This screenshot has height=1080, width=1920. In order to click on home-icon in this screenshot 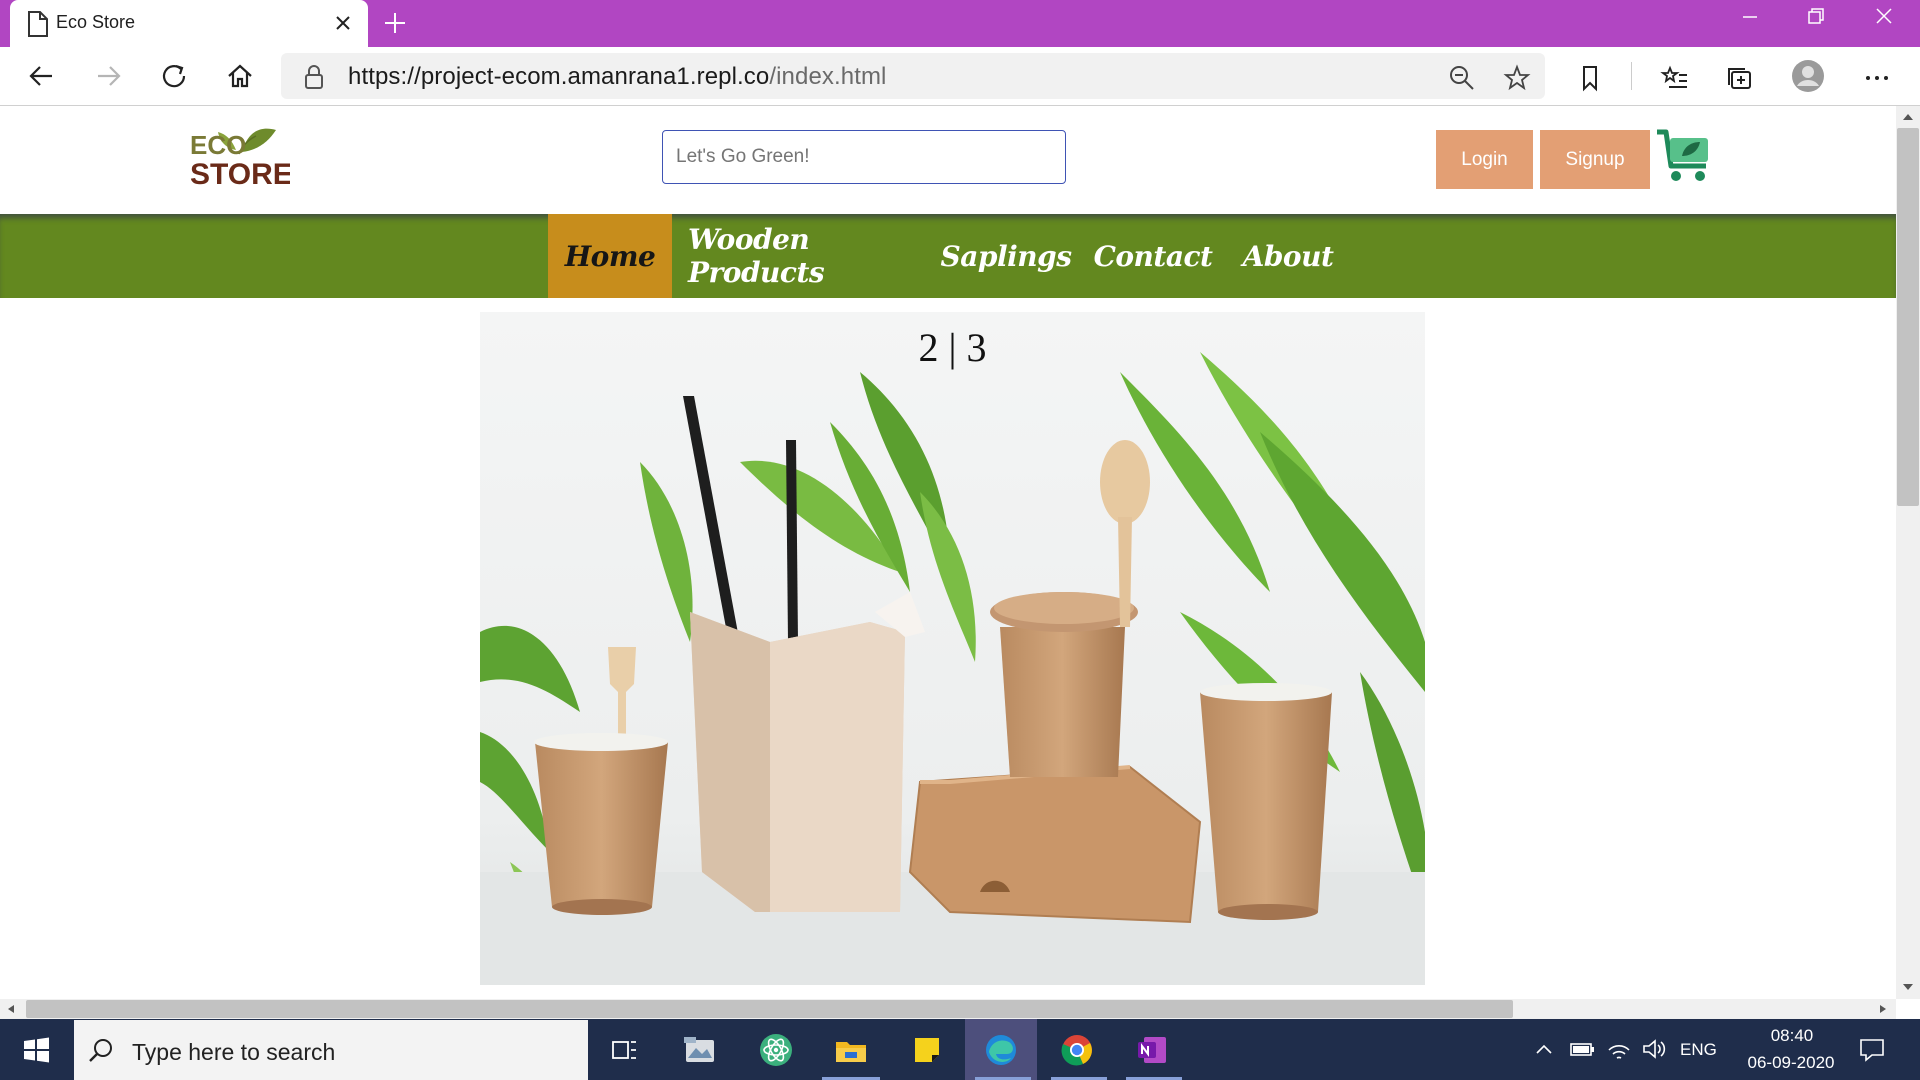, I will do `click(240, 76)`.